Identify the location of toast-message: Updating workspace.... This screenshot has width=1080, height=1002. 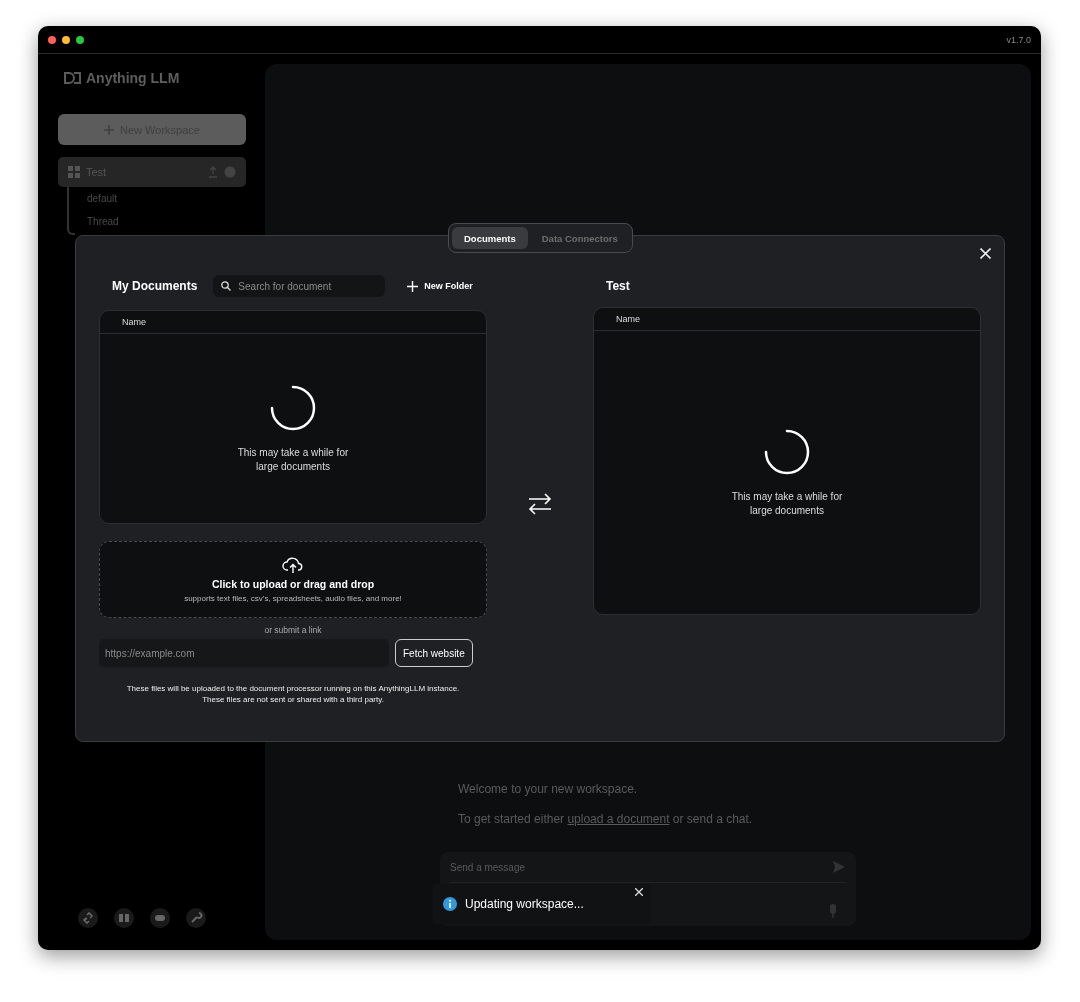
(524, 904).